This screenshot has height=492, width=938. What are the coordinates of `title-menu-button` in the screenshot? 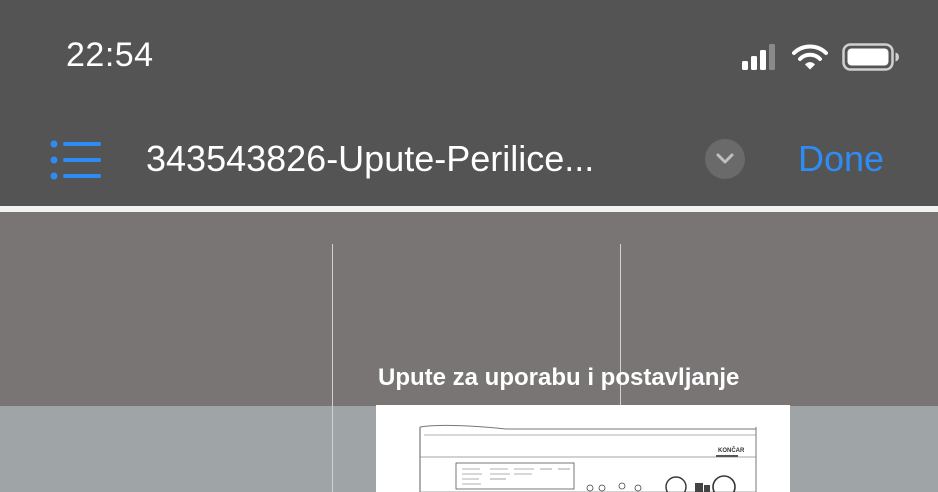 It's located at (725, 159).